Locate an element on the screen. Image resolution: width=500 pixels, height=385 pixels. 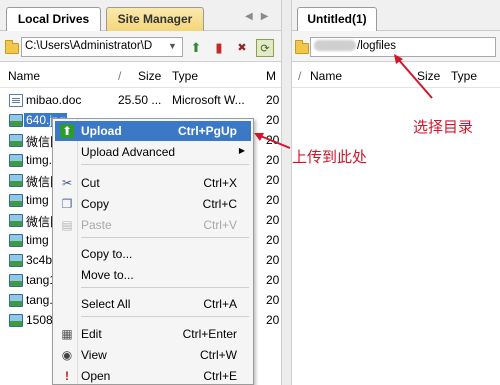
menu-select-all: Select All Ctrl+A is located at coordinates (153, 304).